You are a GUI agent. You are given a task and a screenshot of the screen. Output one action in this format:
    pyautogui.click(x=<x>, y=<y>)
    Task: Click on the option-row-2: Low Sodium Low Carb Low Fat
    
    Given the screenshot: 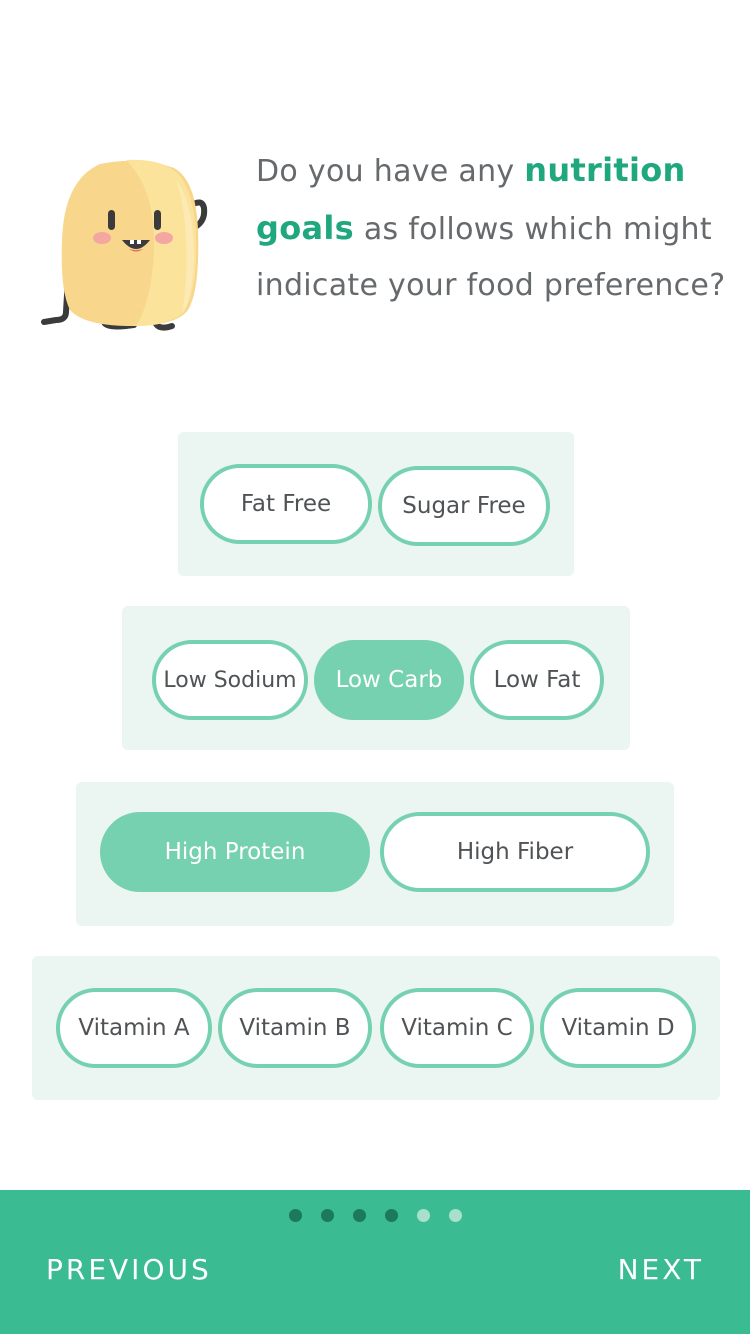 What is the action you would take?
    pyautogui.click(x=376, y=678)
    